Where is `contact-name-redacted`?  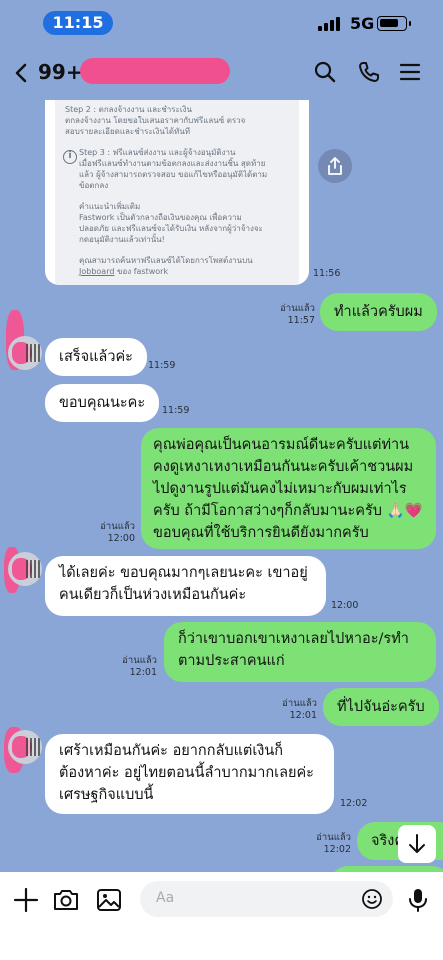 contact-name-redacted is located at coordinates (155, 71).